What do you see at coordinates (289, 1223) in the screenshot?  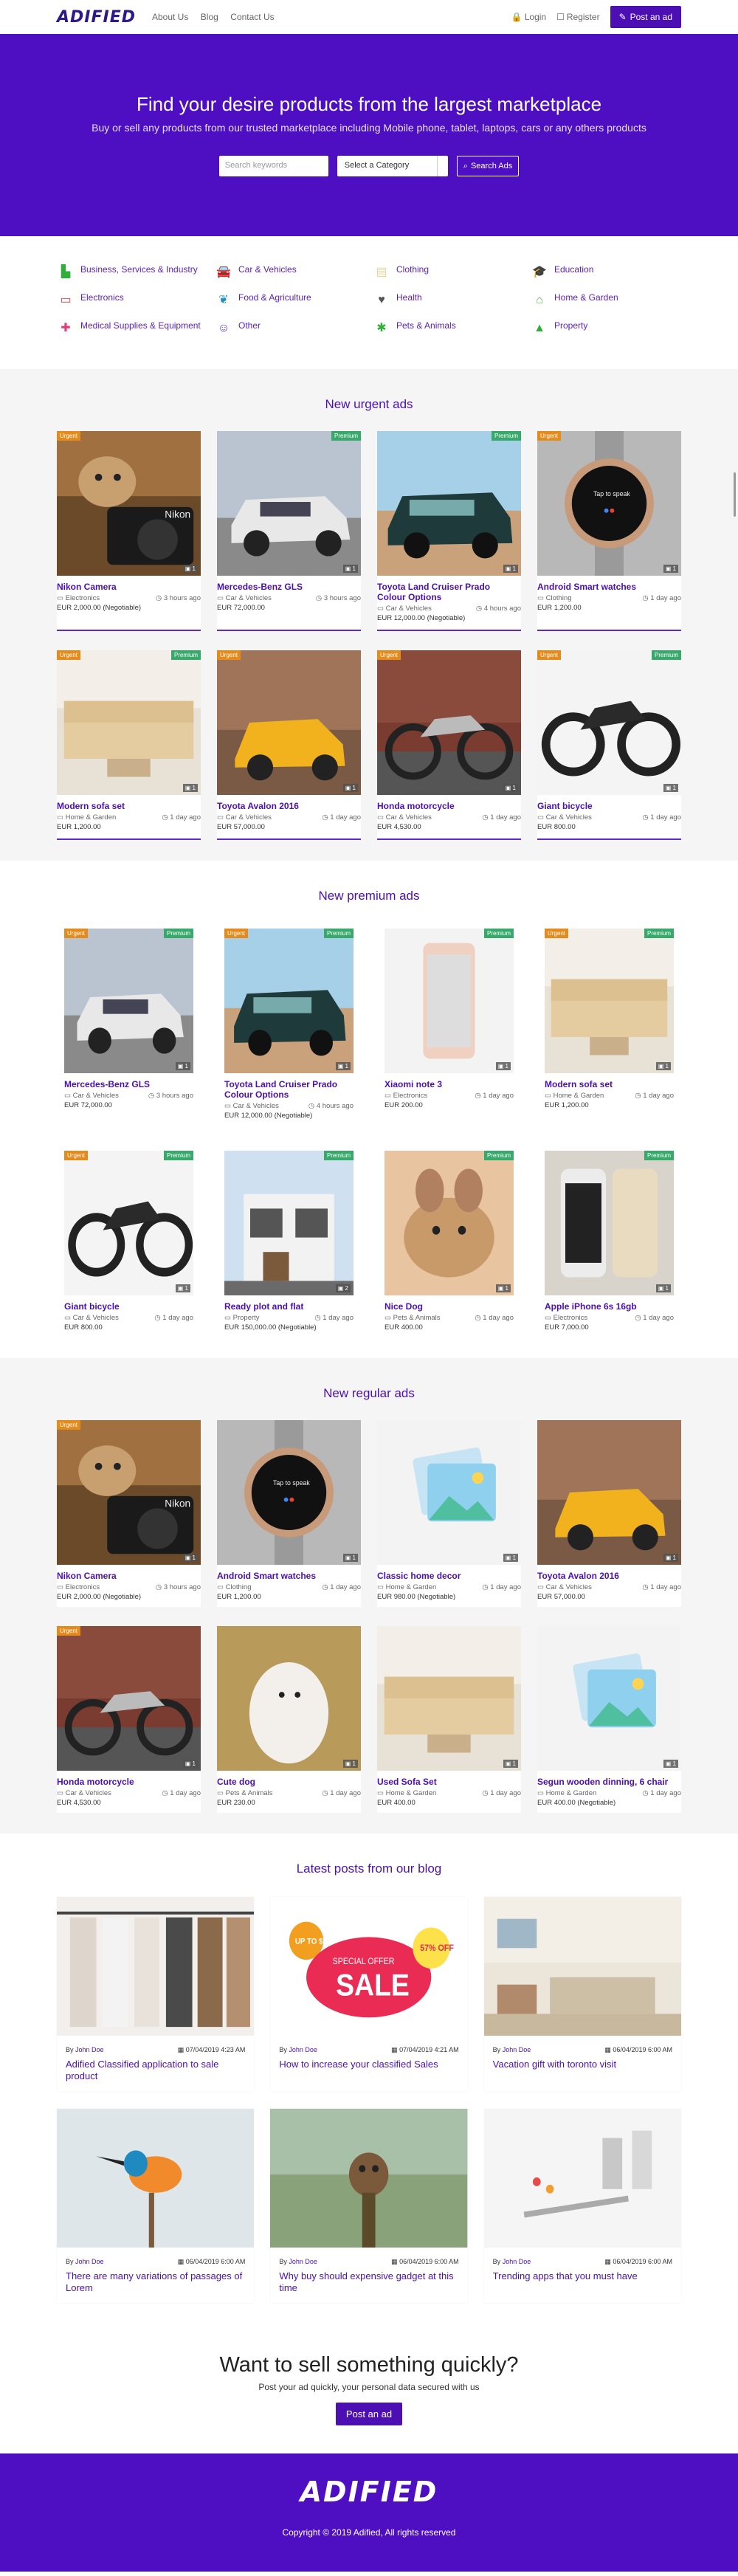 I see `ad-image: Premium ▣ 2` at bounding box center [289, 1223].